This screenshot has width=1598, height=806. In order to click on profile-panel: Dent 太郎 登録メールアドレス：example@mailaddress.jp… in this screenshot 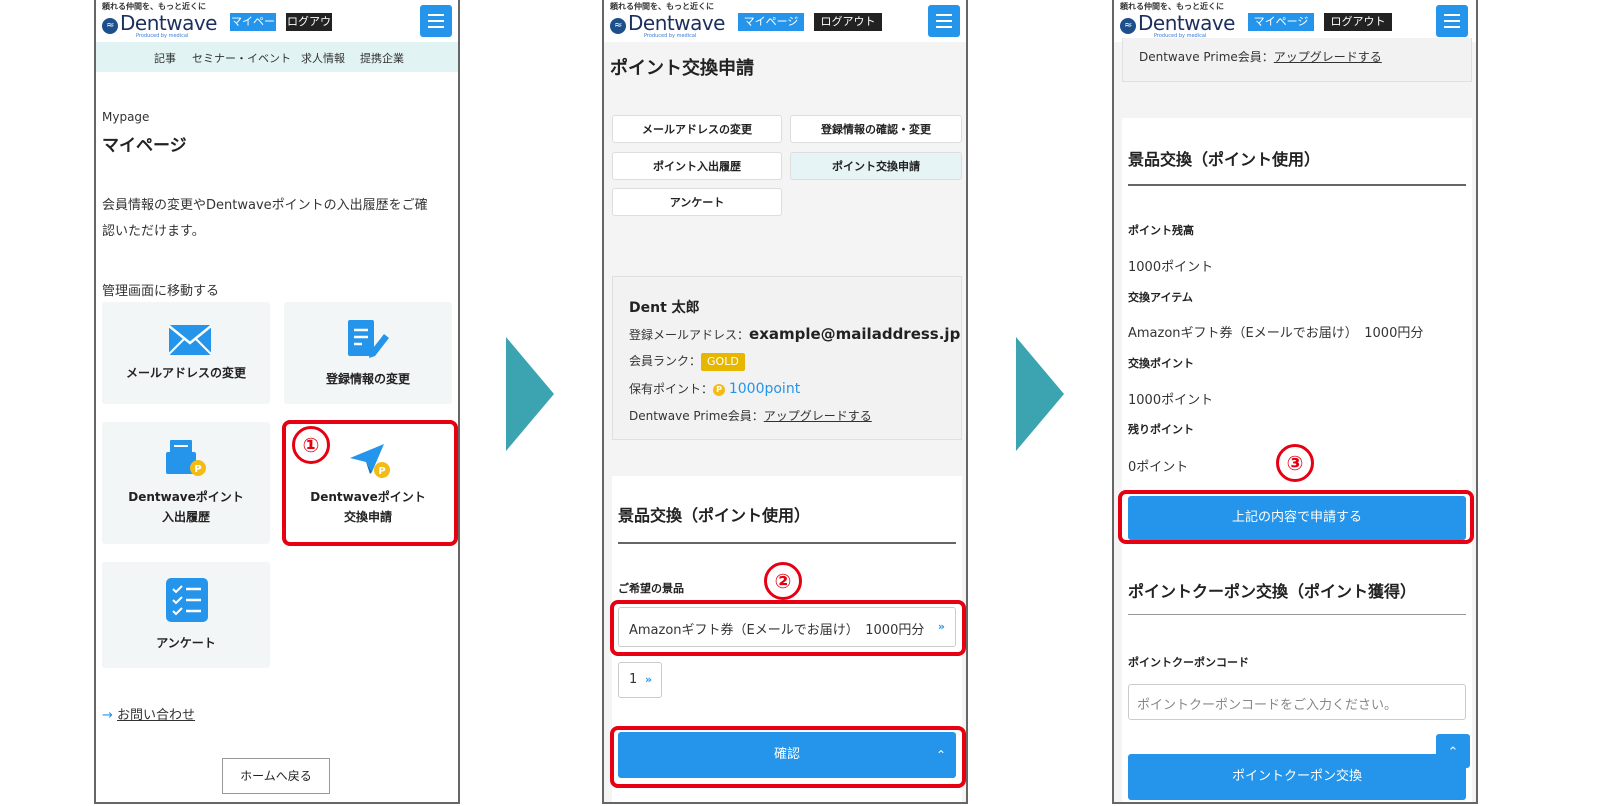, I will do `click(787, 358)`.